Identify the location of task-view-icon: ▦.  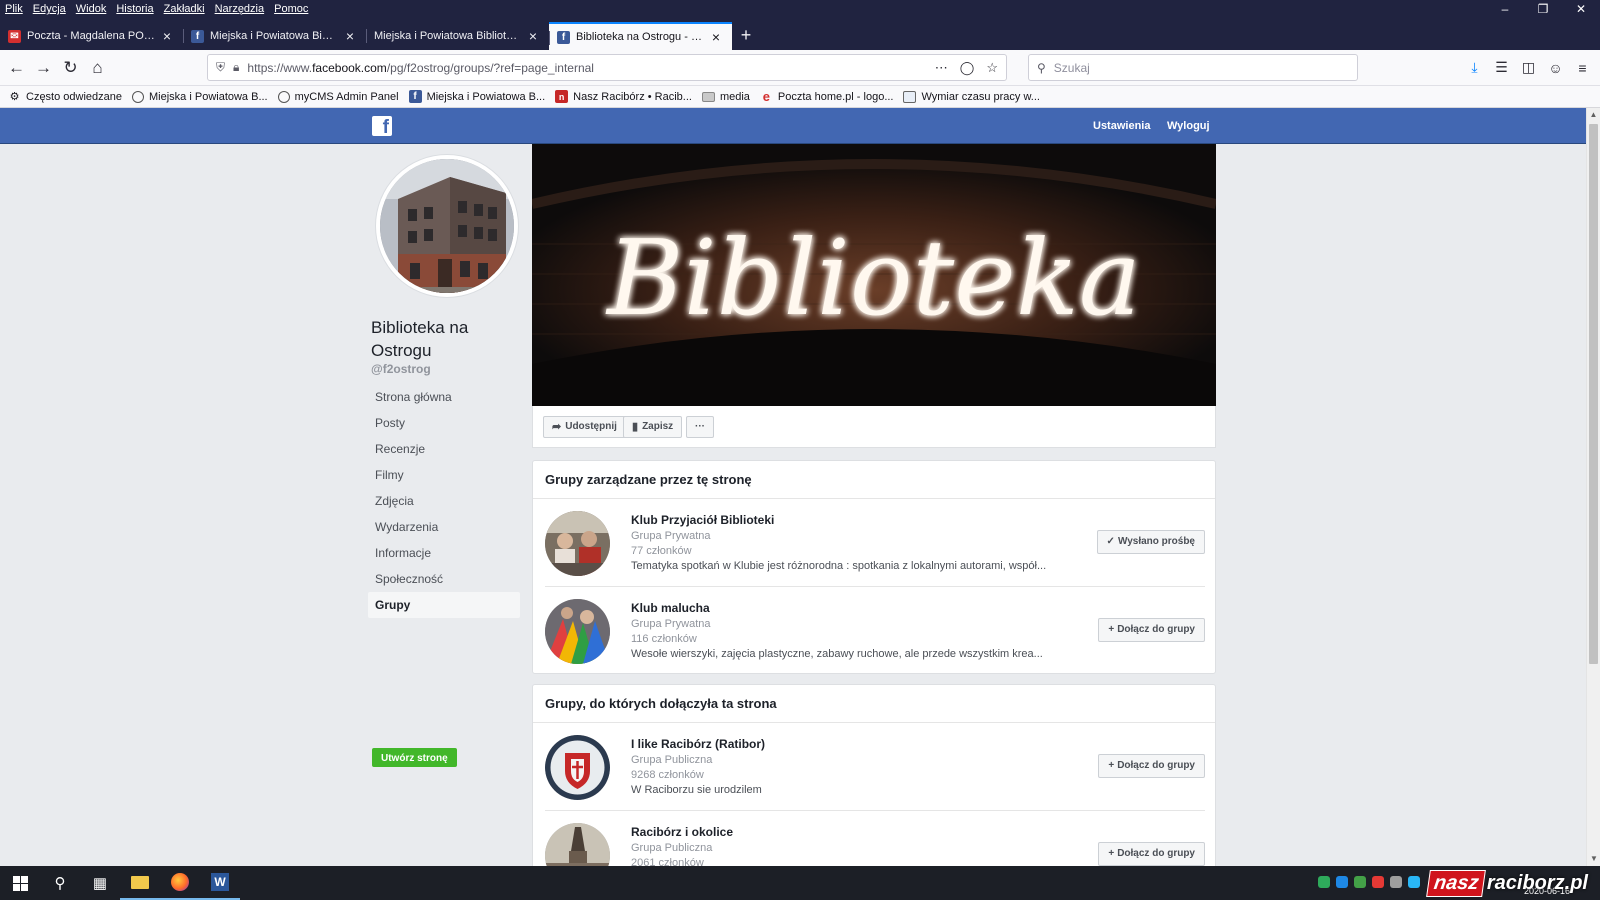
(100, 883).